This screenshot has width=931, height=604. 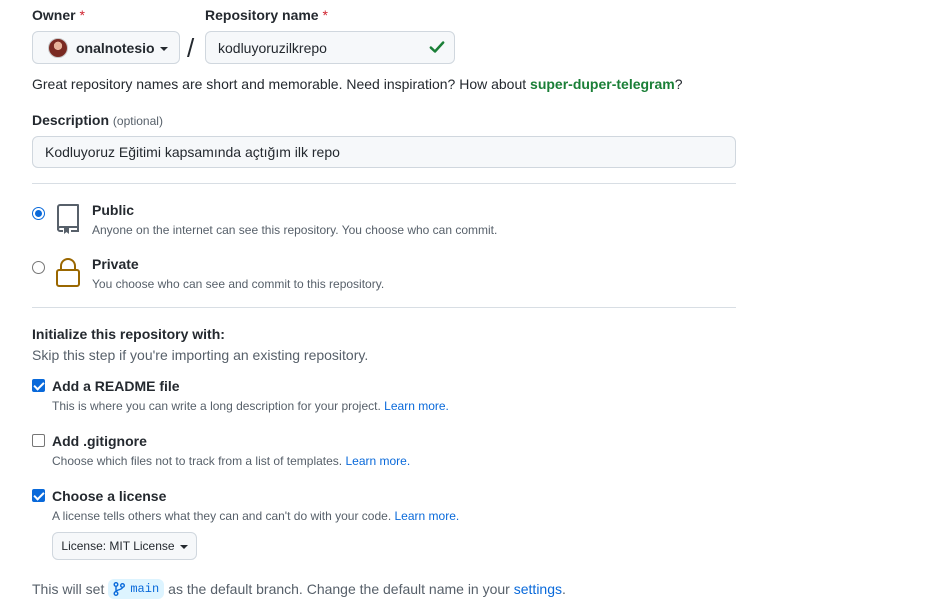 What do you see at coordinates (113, 210) in the screenshot?
I see `visibility-public-title: Public` at bounding box center [113, 210].